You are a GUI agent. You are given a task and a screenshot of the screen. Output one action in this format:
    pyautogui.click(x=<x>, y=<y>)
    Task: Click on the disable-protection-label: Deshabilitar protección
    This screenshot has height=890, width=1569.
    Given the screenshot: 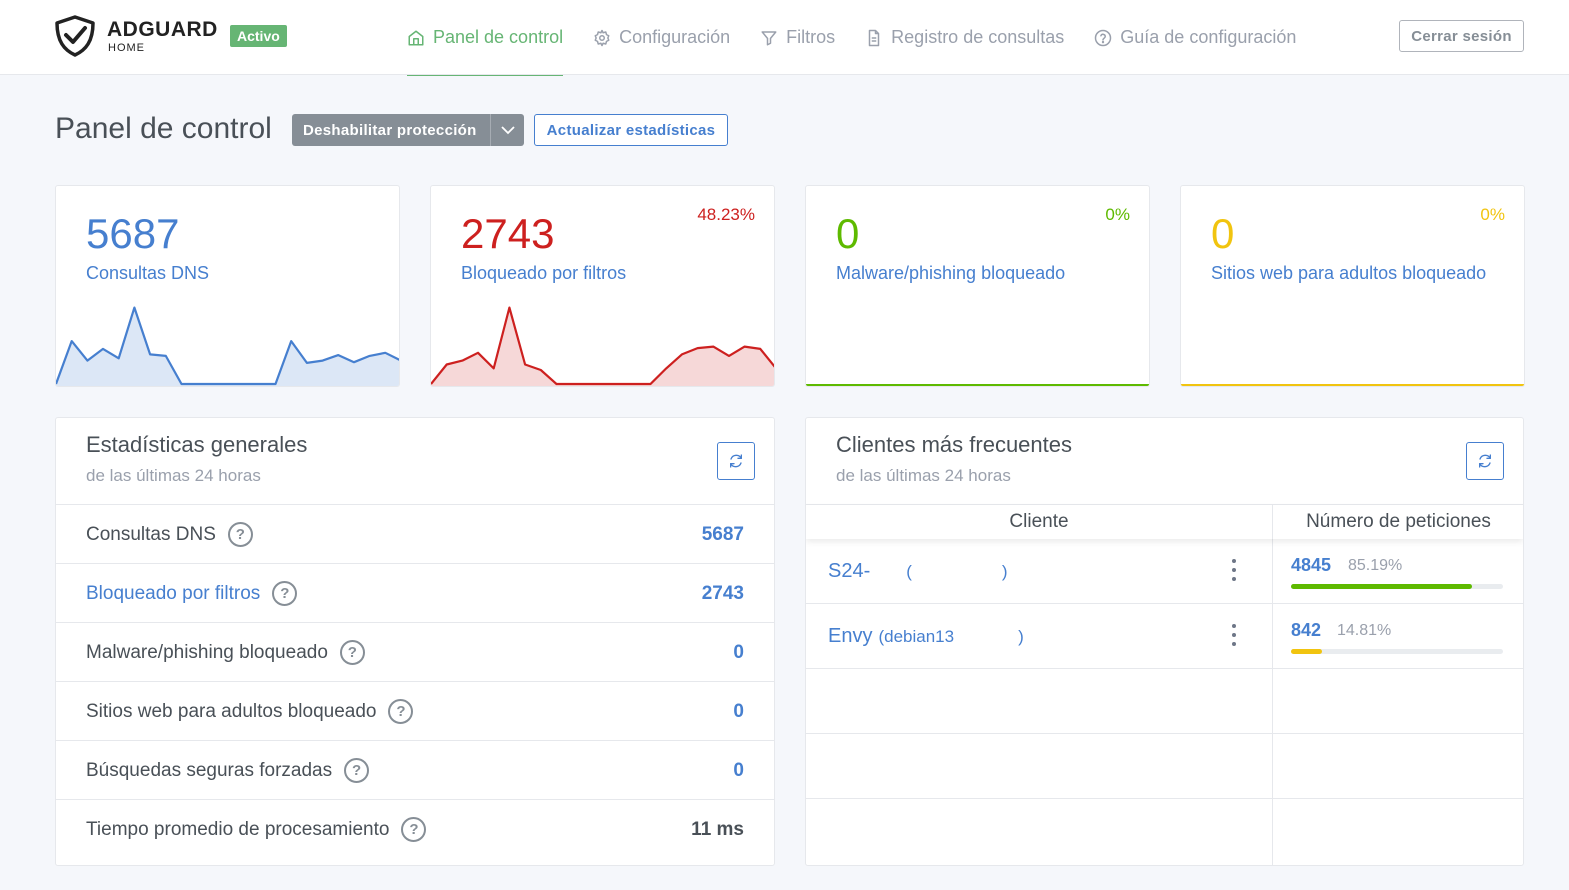 What is the action you would take?
    pyautogui.click(x=390, y=130)
    